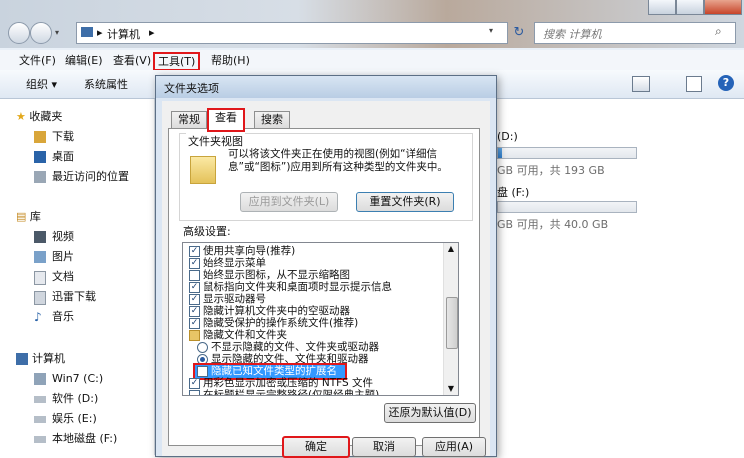 The width and height of the screenshot is (744, 458). I want to click on drive-d-free-text: GB 可用，共 193 GB, so click(551, 170).